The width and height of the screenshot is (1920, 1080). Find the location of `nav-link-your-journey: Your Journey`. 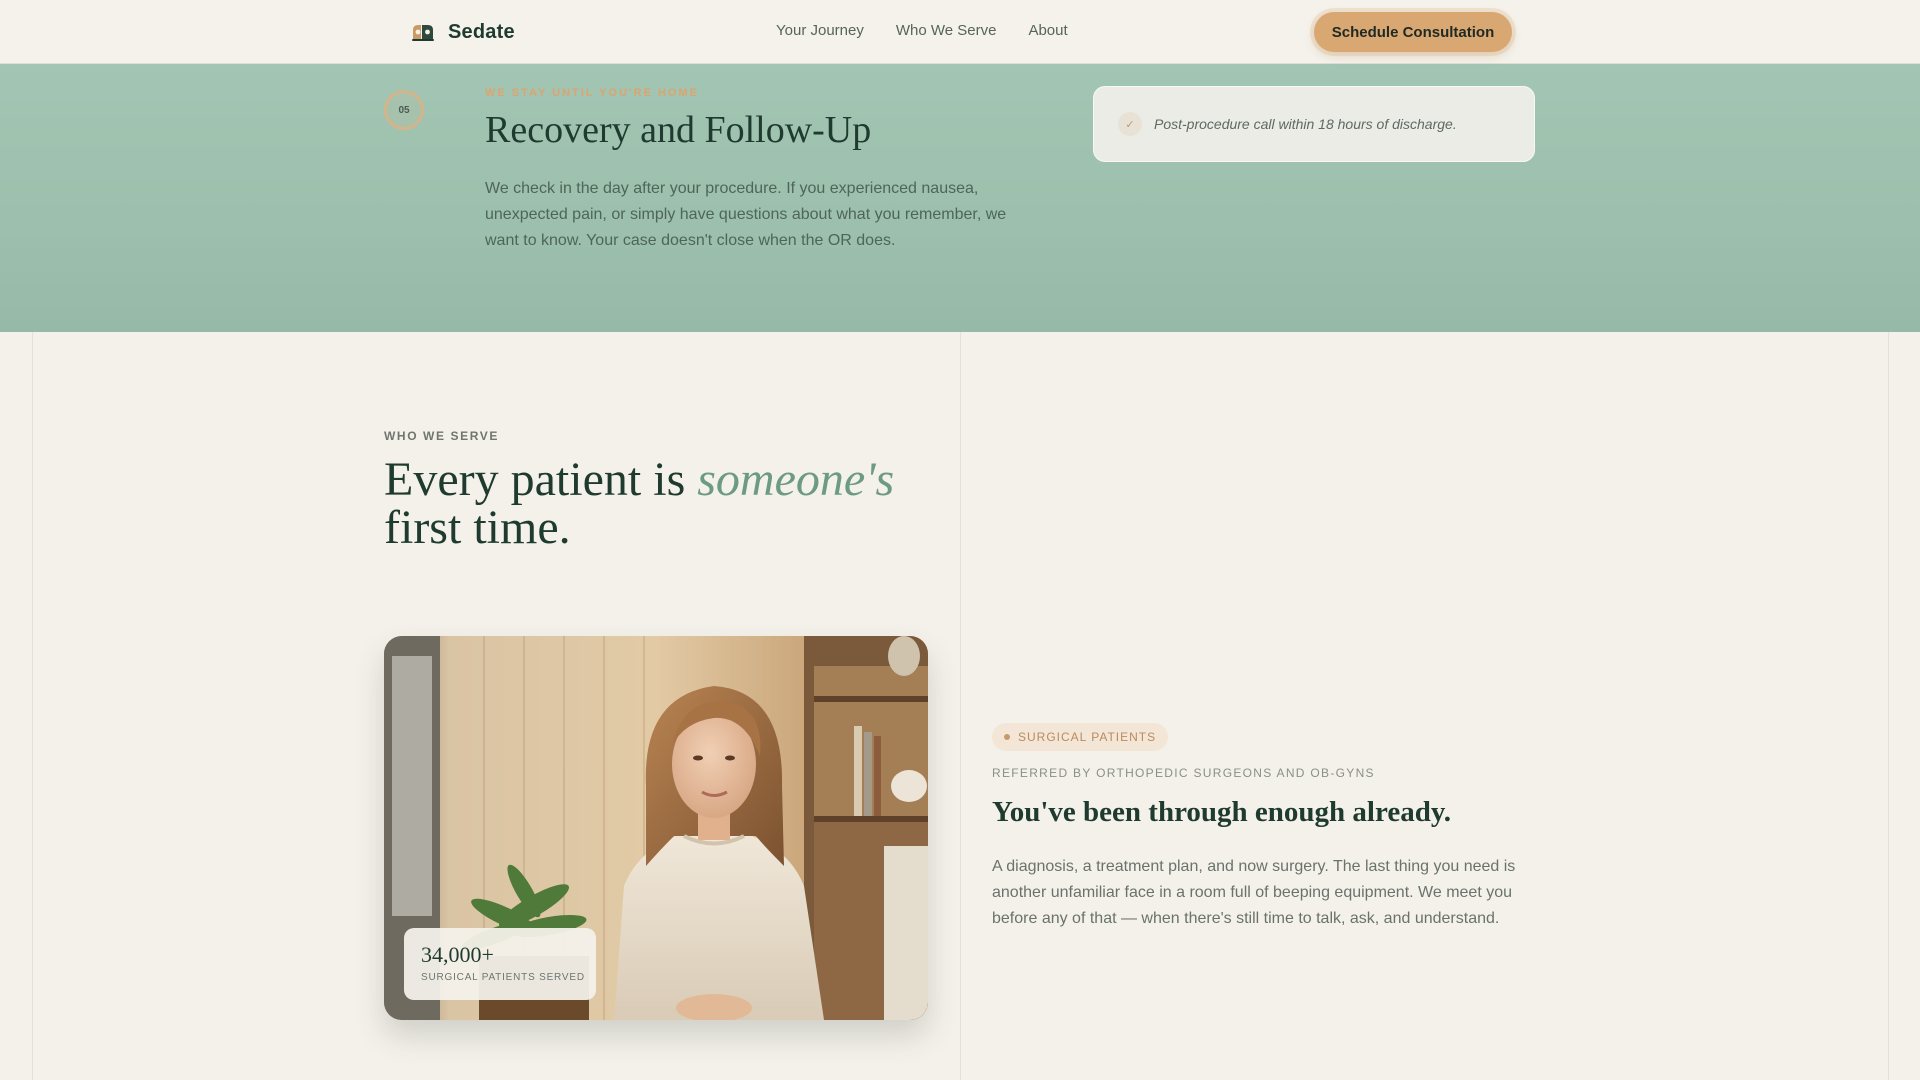

nav-link-your-journey: Your Journey is located at coordinates (820, 30).